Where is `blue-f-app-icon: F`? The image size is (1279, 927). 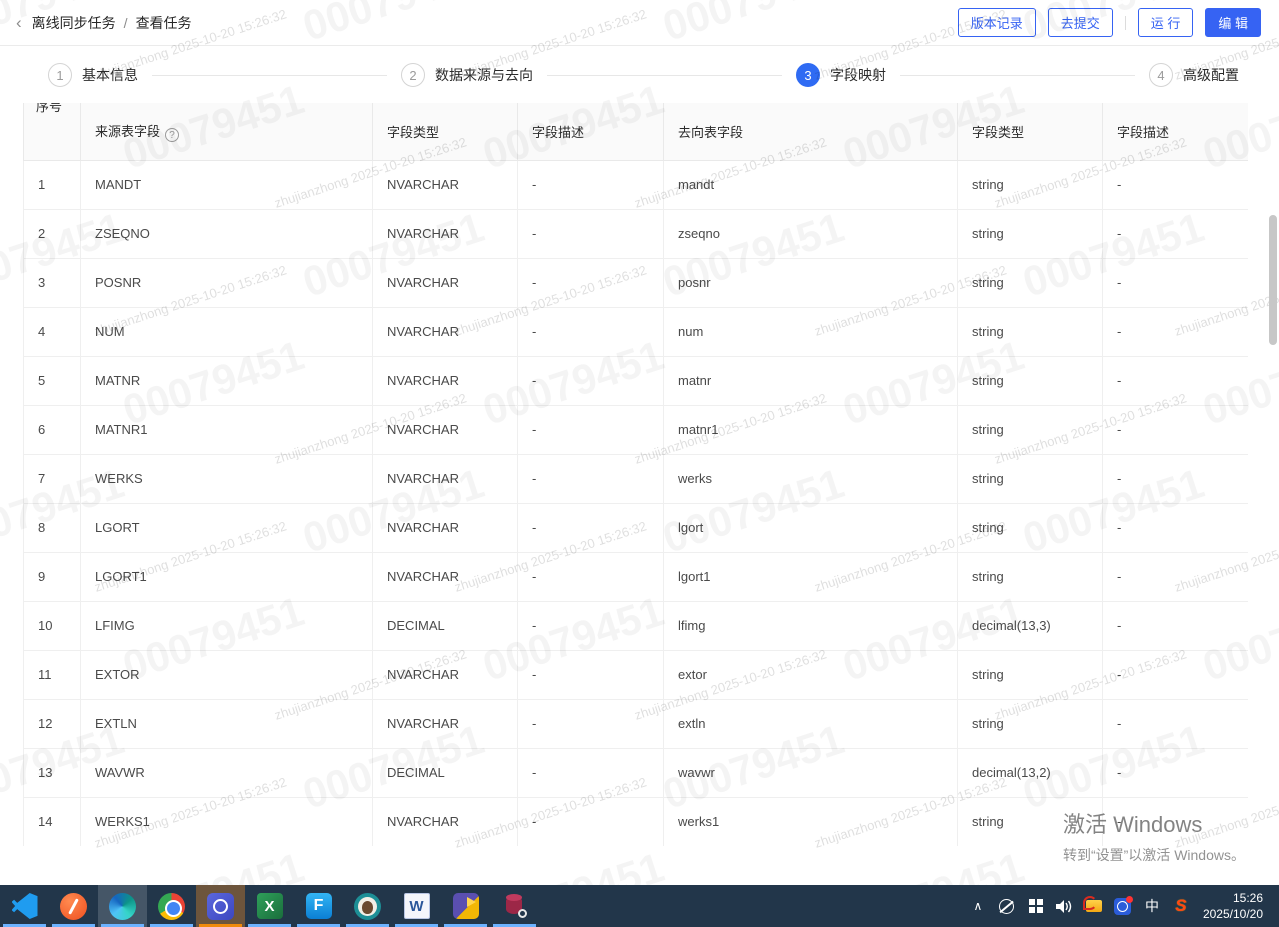 blue-f-app-icon: F is located at coordinates (318, 906).